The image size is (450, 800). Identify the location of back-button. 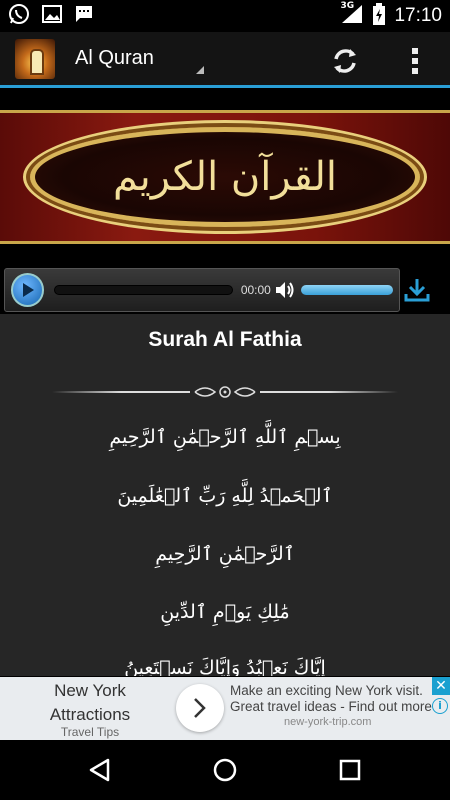
(100, 770).